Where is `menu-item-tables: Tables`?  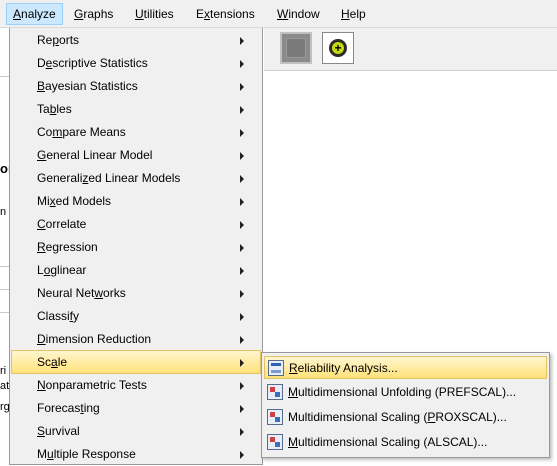
menu-item-tables: Tables is located at coordinates (136, 109).